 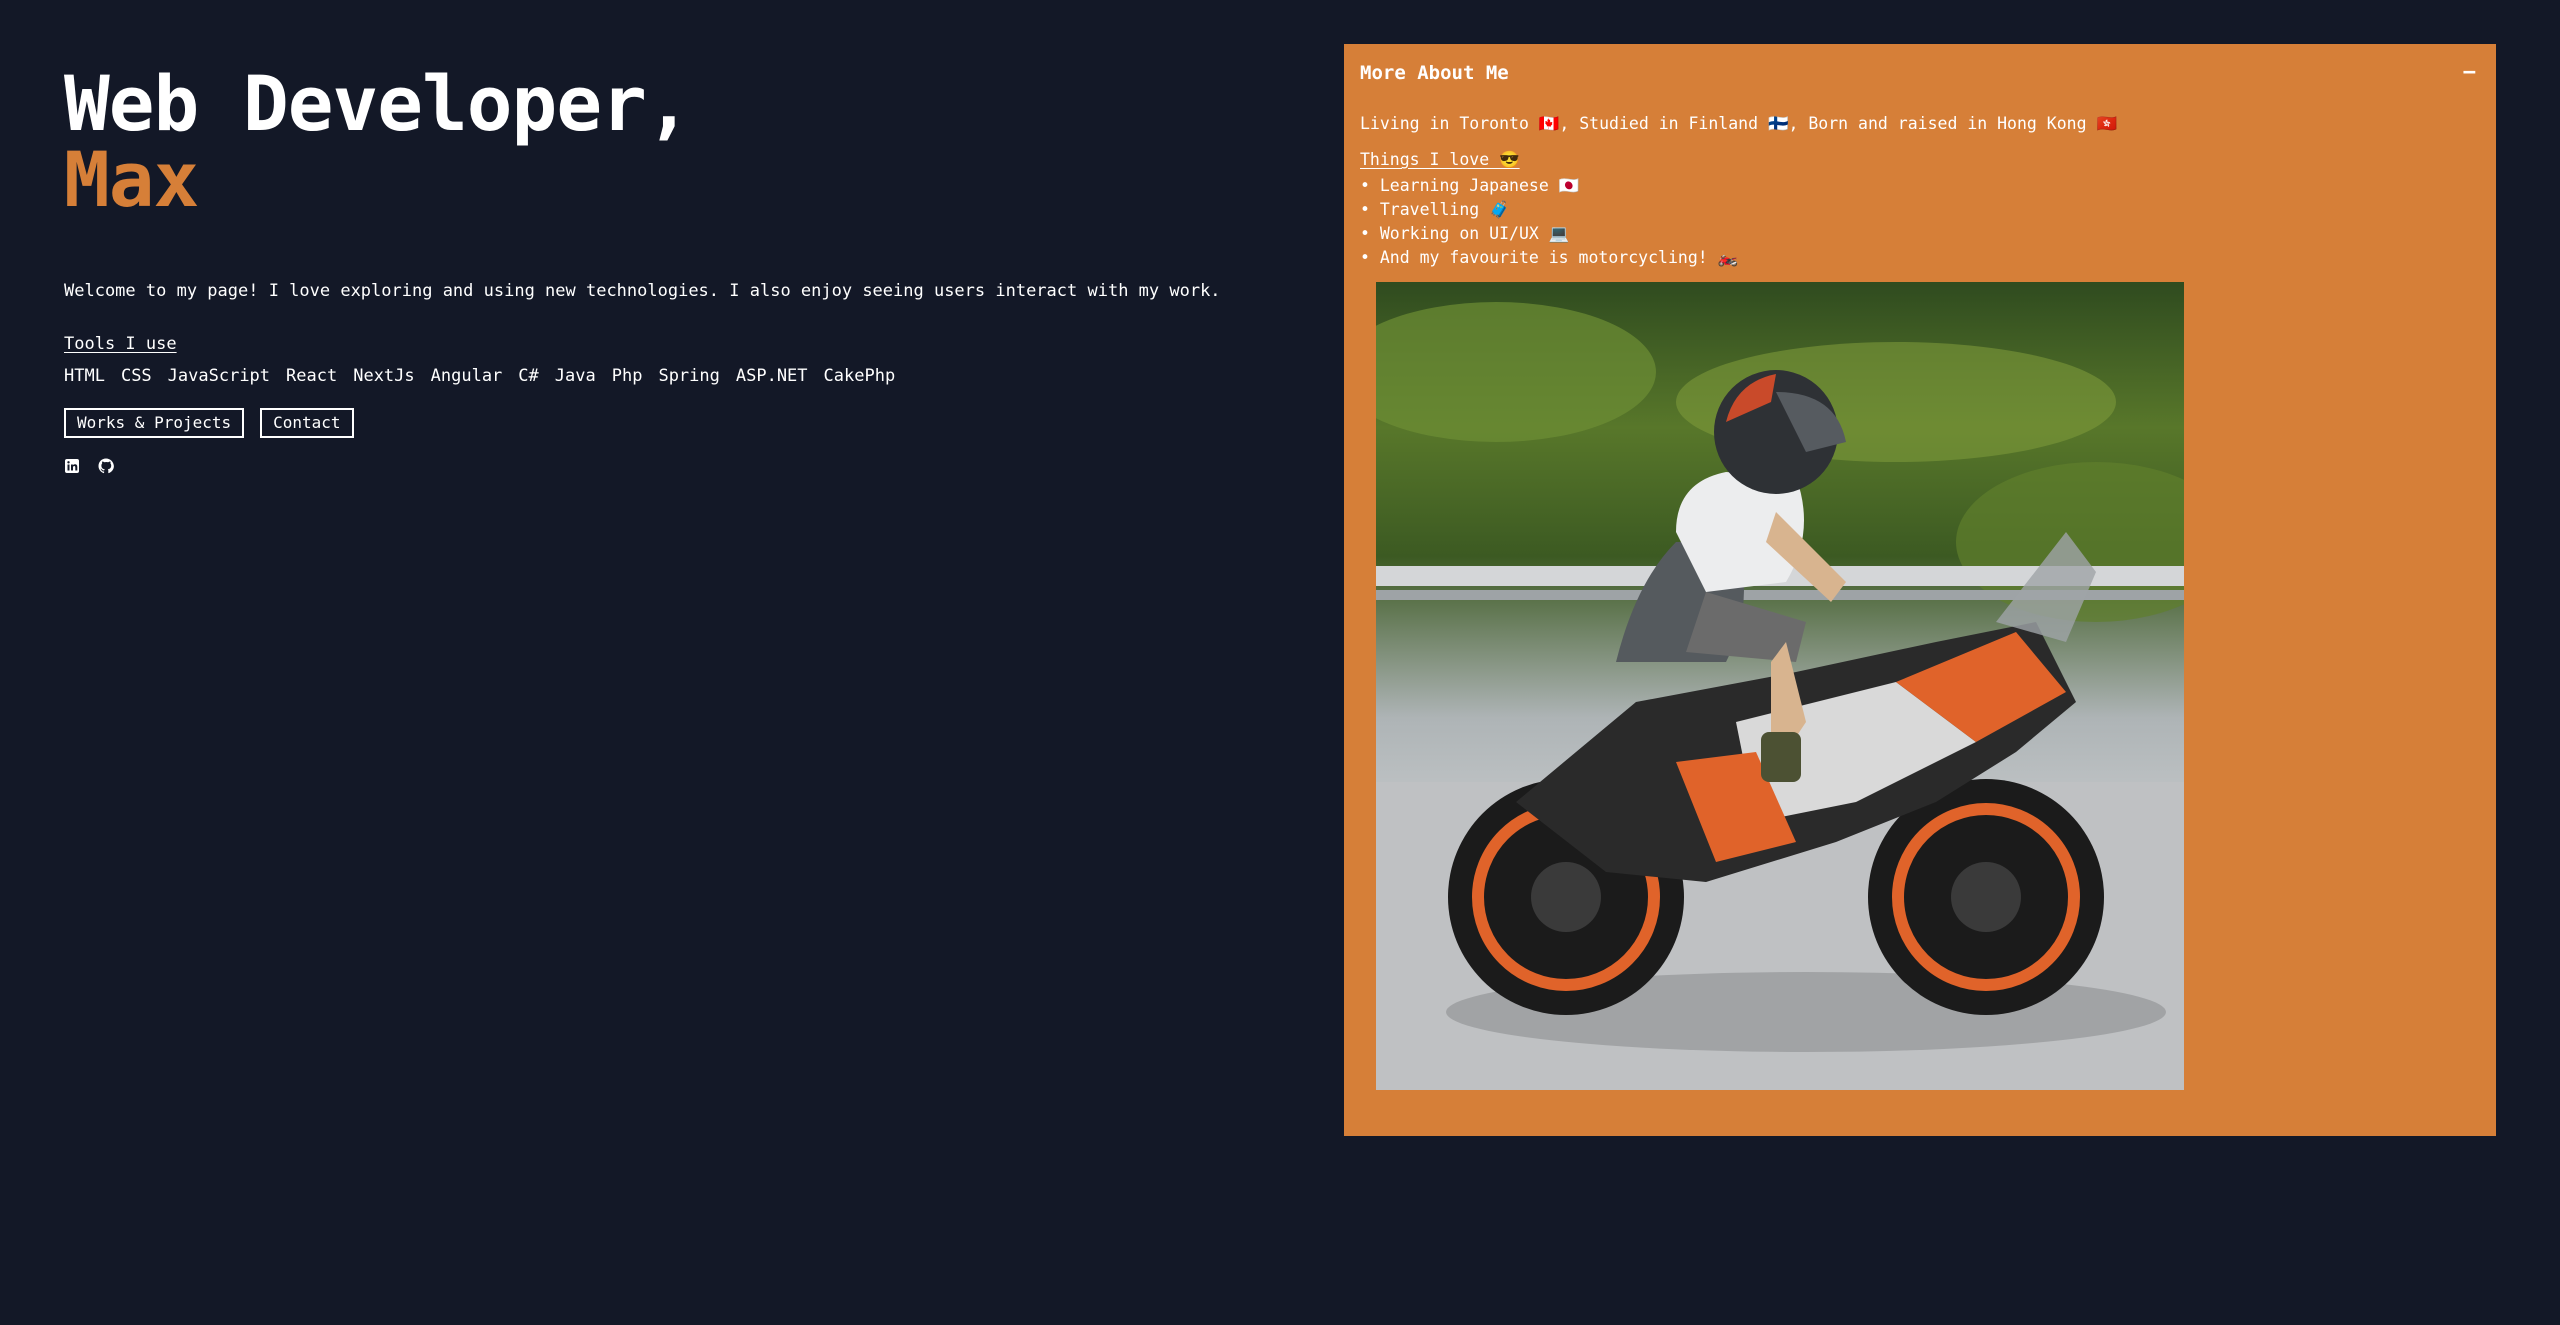 What do you see at coordinates (627, 376) in the screenshot?
I see `tool-item: Php` at bounding box center [627, 376].